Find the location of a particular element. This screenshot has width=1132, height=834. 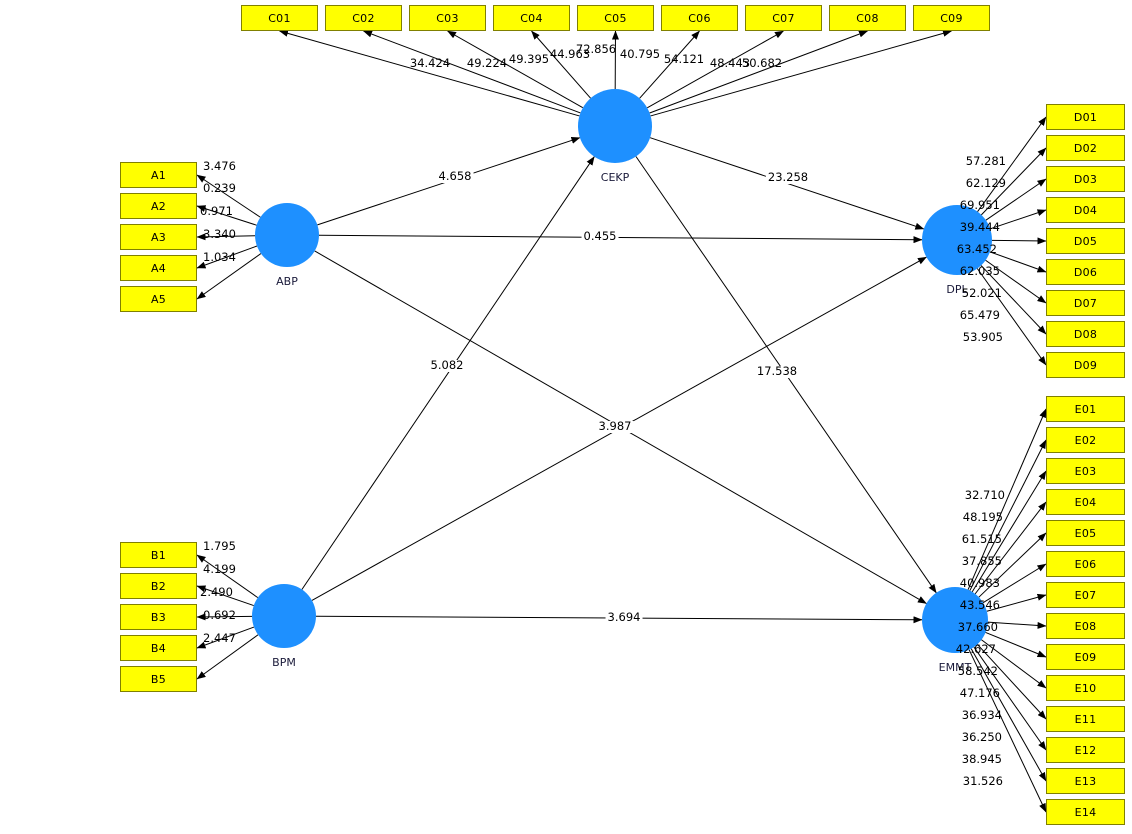

path-coefficient-cekp-dpl: 23.258 is located at coordinates (788, 177).